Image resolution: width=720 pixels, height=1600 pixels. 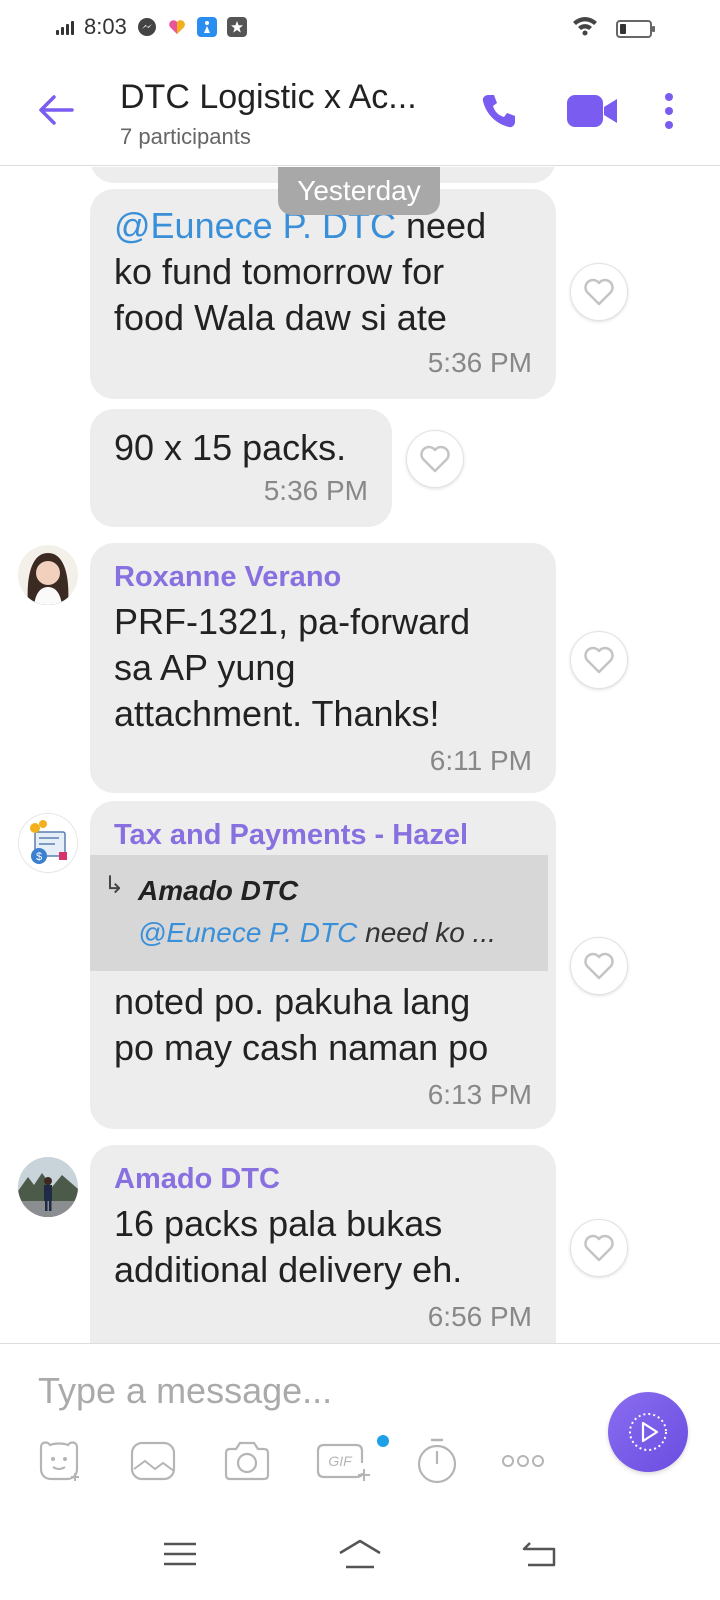 I want to click on reply-arrow-icon: ↳, so click(x=114, y=885).